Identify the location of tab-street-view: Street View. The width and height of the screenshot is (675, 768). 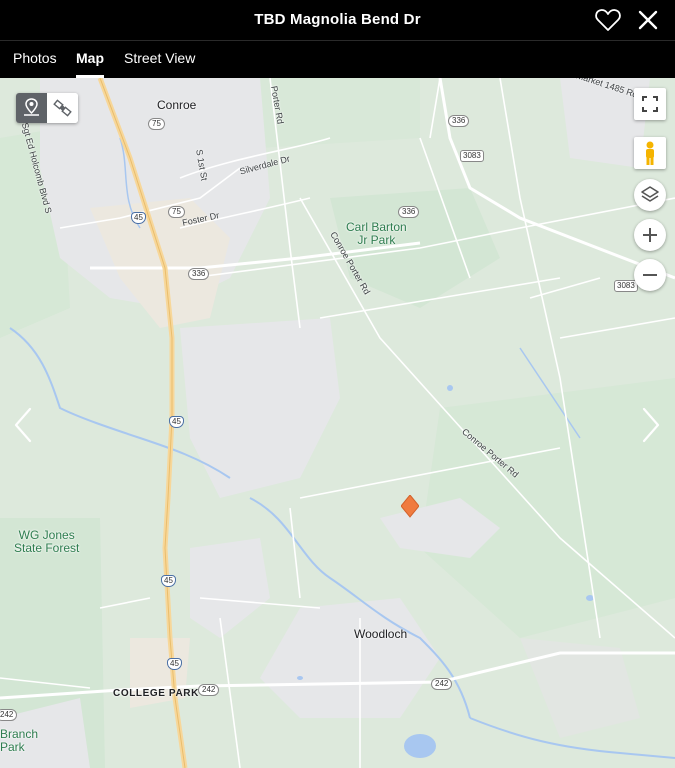
(159, 58).